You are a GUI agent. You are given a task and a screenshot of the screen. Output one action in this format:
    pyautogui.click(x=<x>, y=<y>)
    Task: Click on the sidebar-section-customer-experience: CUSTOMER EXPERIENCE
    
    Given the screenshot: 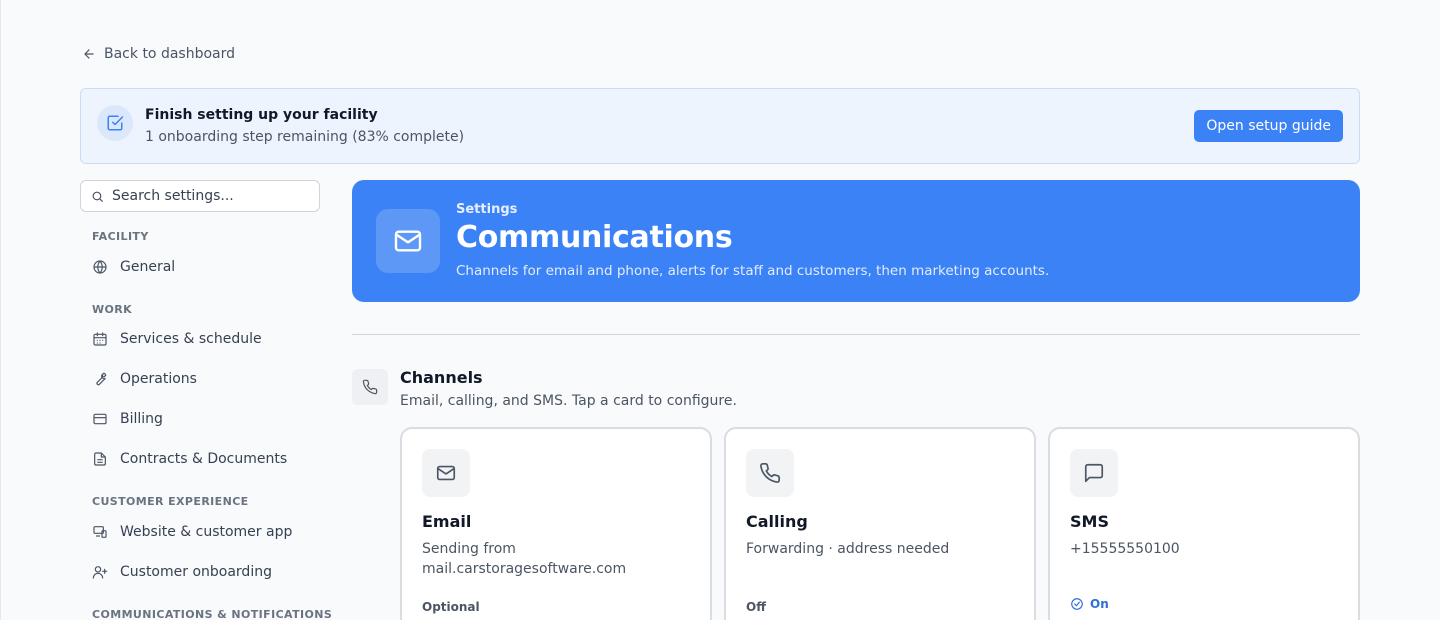 What is the action you would take?
    pyautogui.click(x=170, y=501)
    